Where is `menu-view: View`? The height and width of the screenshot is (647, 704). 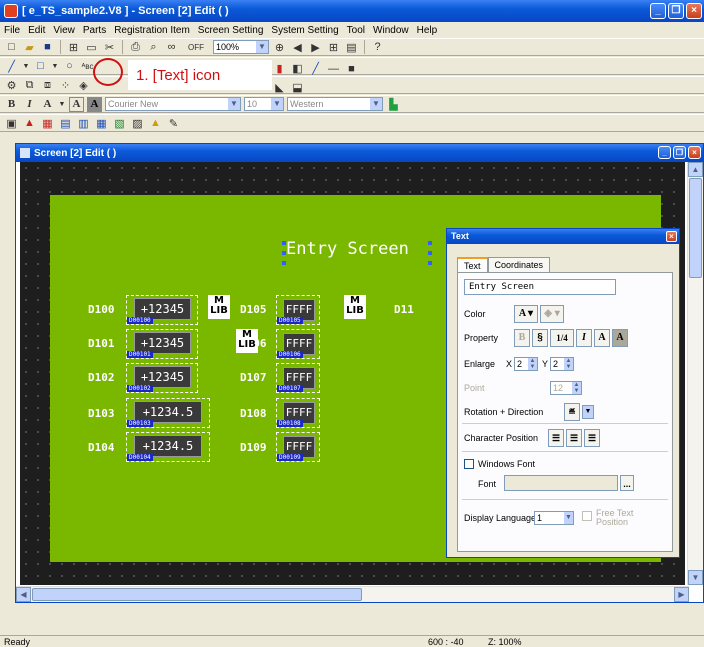 menu-view: View is located at coordinates (64, 30).